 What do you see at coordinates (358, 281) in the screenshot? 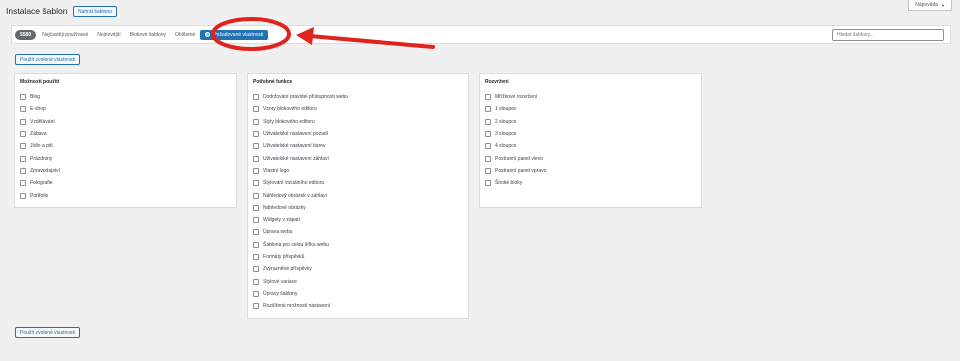
I see `features-option: Stylové variace` at bounding box center [358, 281].